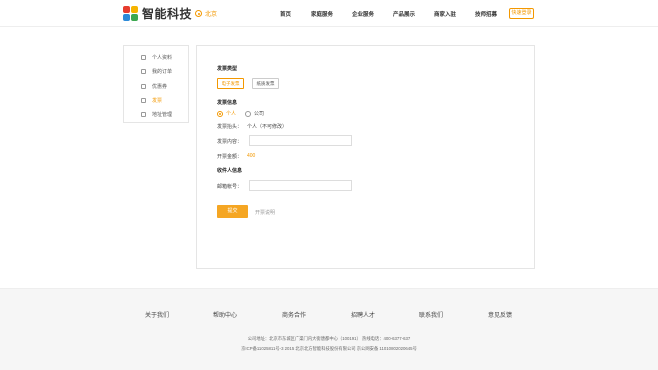 The height and width of the screenshot is (370, 658). Describe the element at coordinates (231, 114) in the screenshot. I see `personal-label: 个人` at that location.